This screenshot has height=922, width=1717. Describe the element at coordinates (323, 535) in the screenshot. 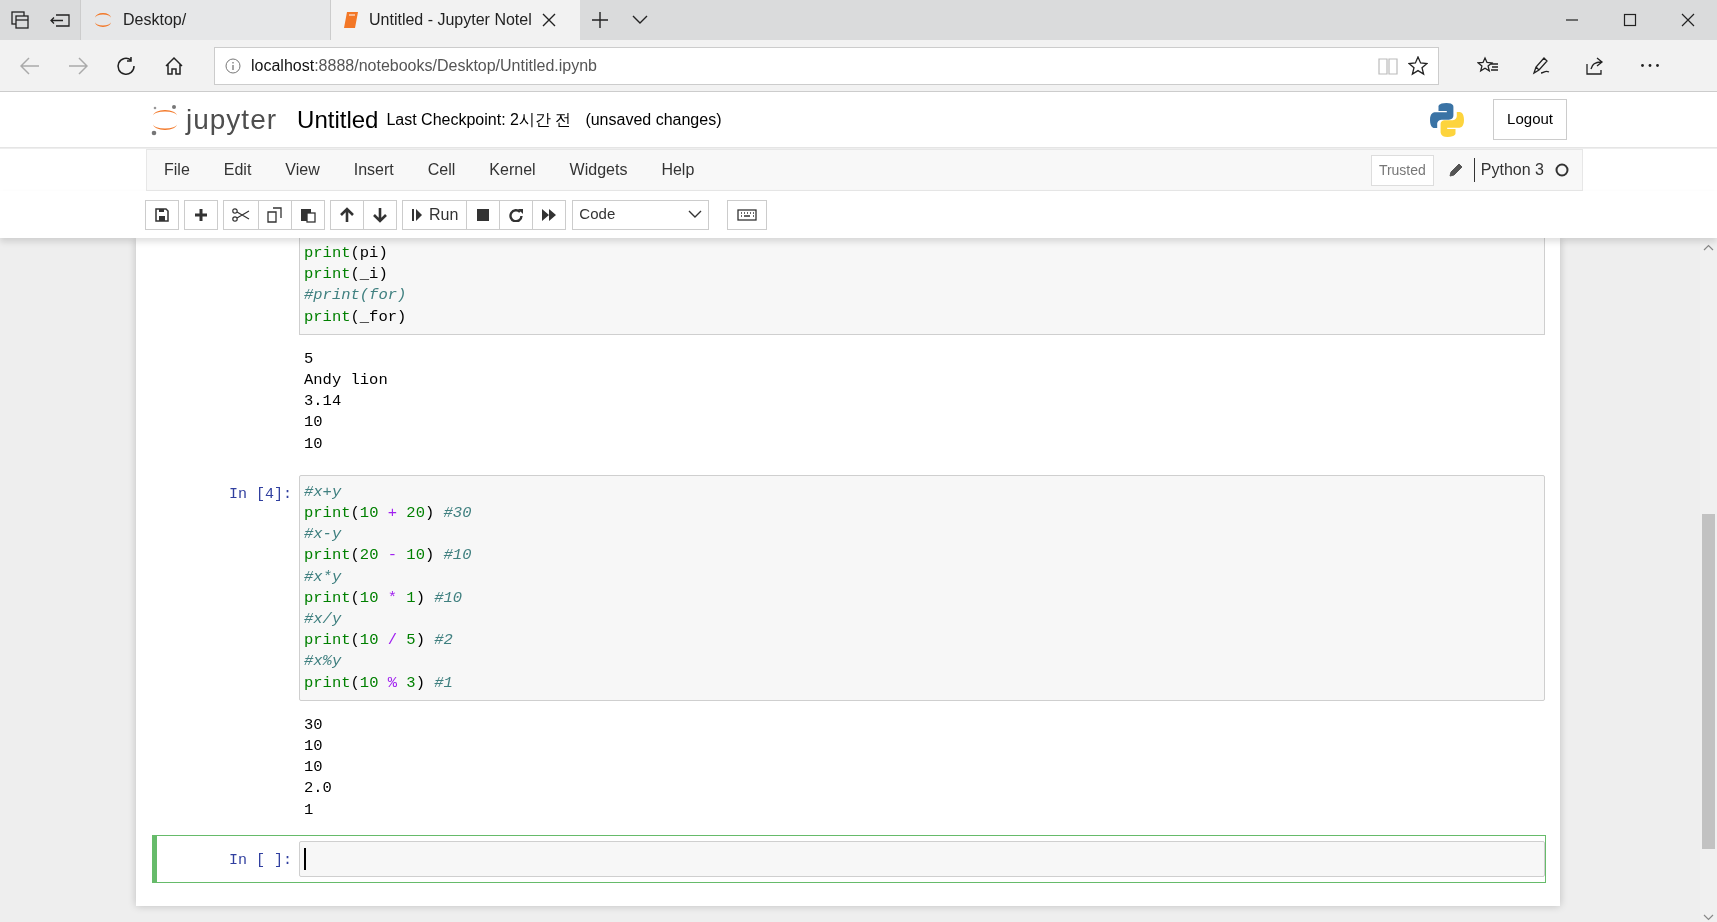

I see `code-line: #x-y` at that location.